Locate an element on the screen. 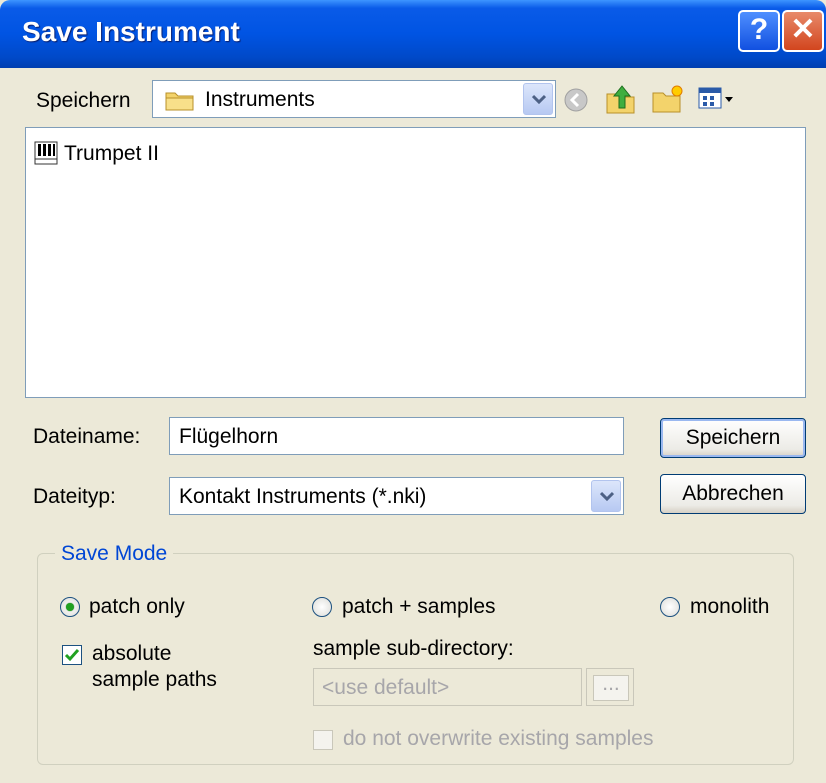 The height and width of the screenshot is (783, 826). save-button: Speichern is located at coordinates (733, 438).